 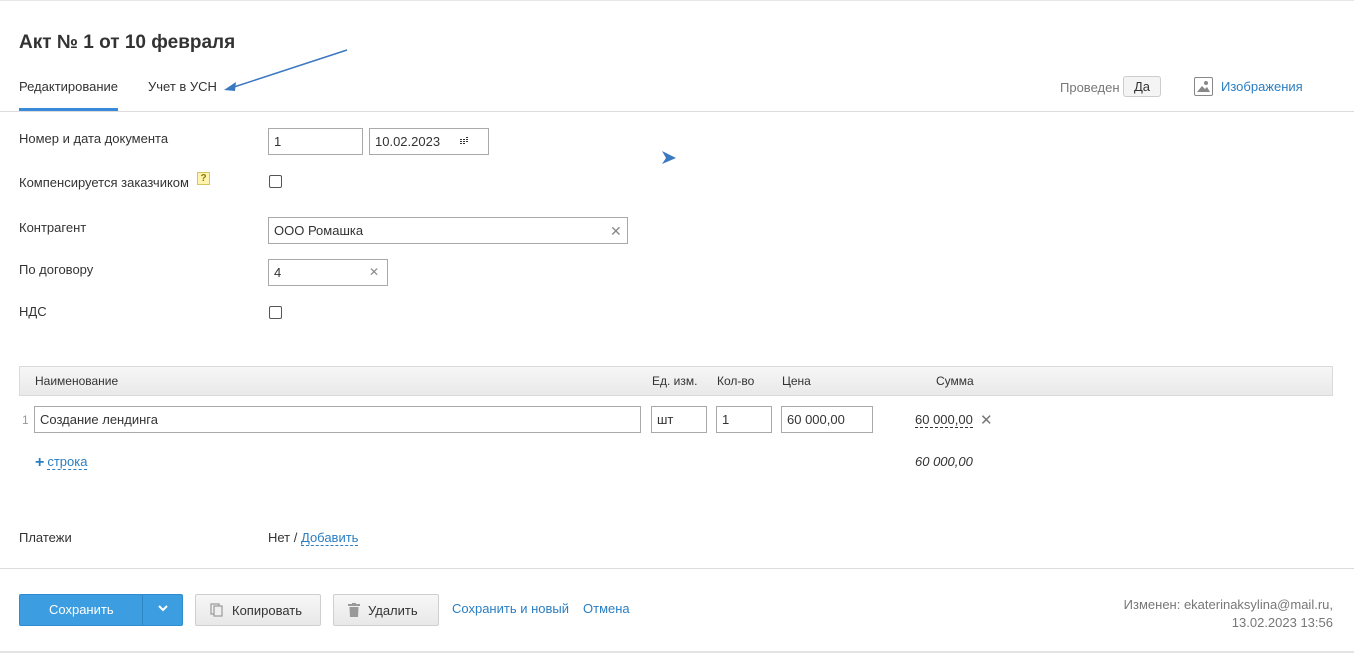 What do you see at coordinates (1203, 86) in the screenshot?
I see `image-icon` at bounding box center [1203, 86].